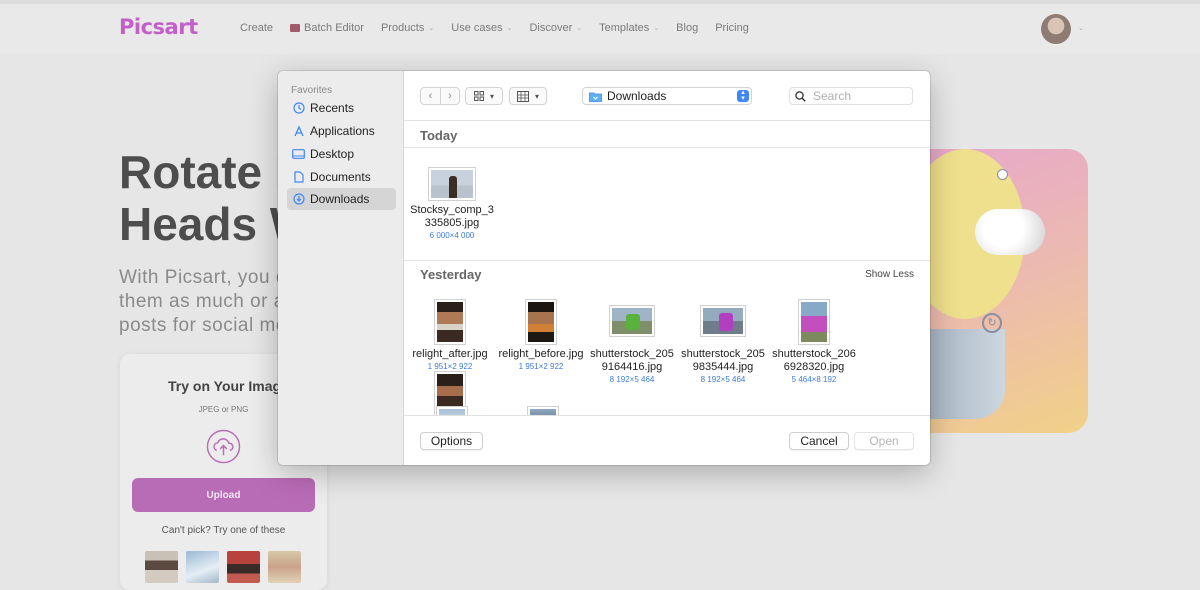 The height and width of the screenshot is (590, 1200). I want to click on sidebar-item-label: Applications, so click(342, 131).